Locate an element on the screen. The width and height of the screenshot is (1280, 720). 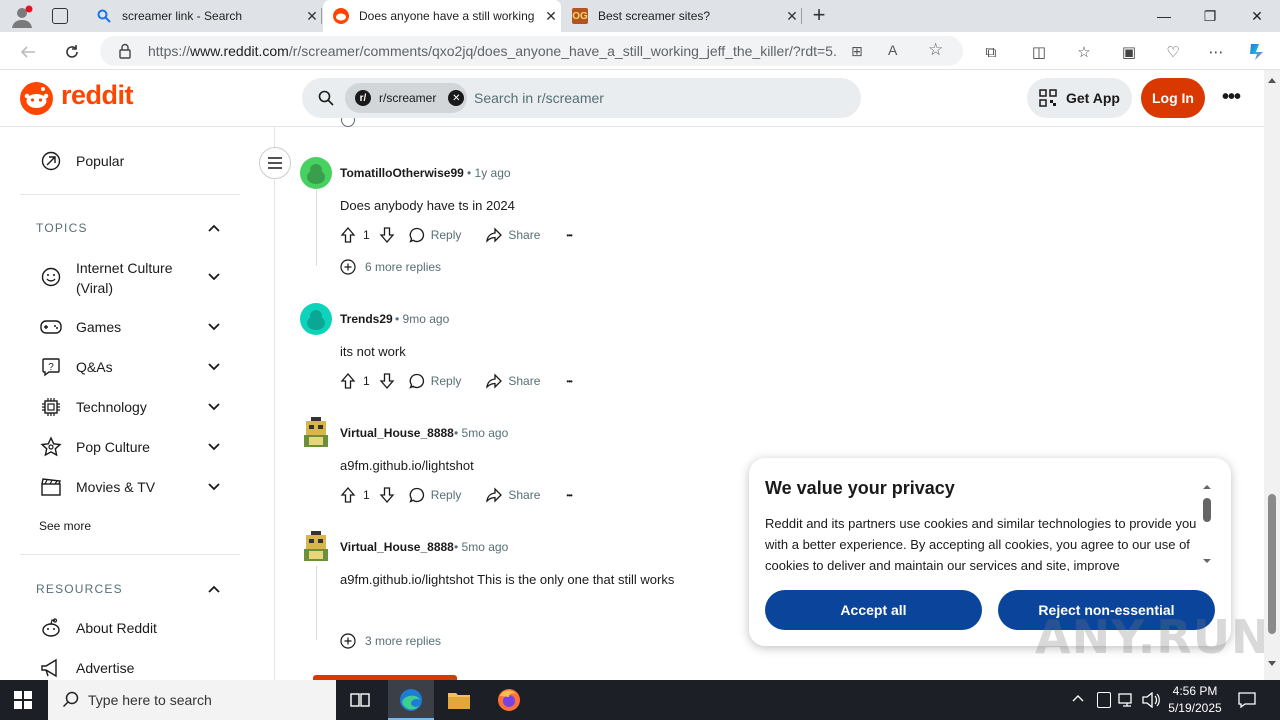
sidebar-item-technology: Technology is located at coordinates (93, 407).